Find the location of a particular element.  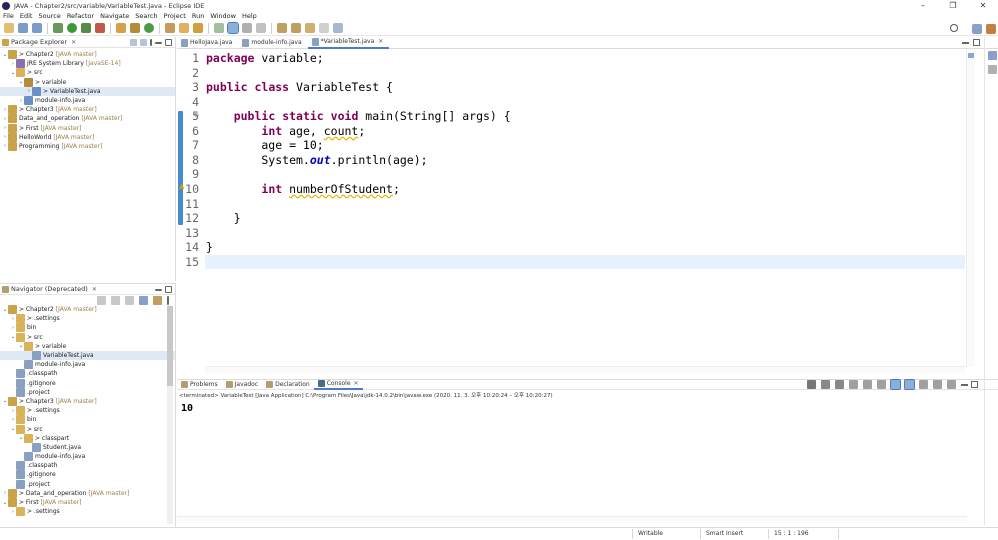

perspective-icon is located at coordinates (977, 29).